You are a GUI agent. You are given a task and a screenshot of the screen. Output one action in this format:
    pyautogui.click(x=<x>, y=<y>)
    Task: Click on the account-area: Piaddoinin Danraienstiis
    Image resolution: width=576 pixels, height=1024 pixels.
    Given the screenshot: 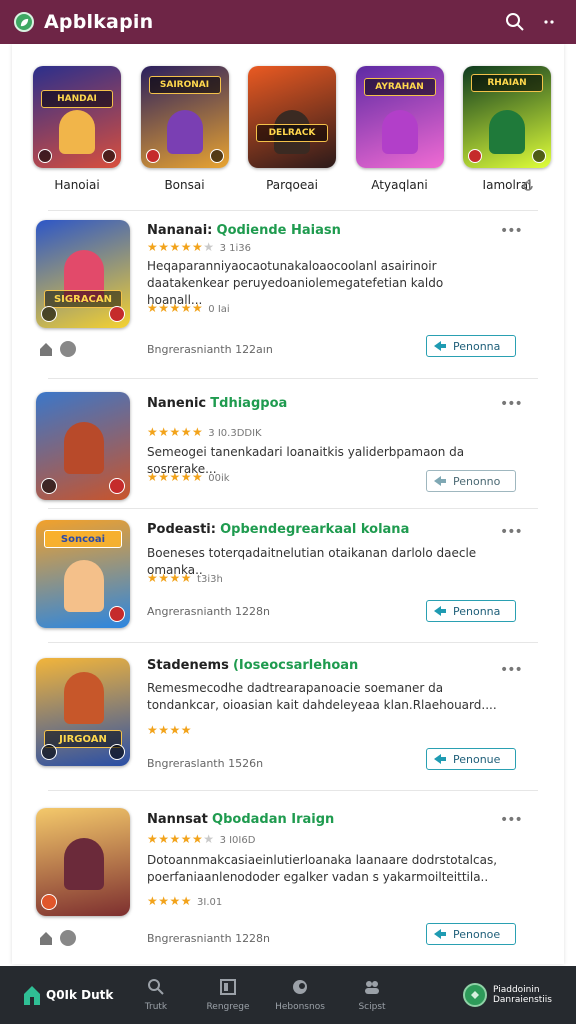 What is the action you would take?
    pyautogui.click(x=519, y=995)
    